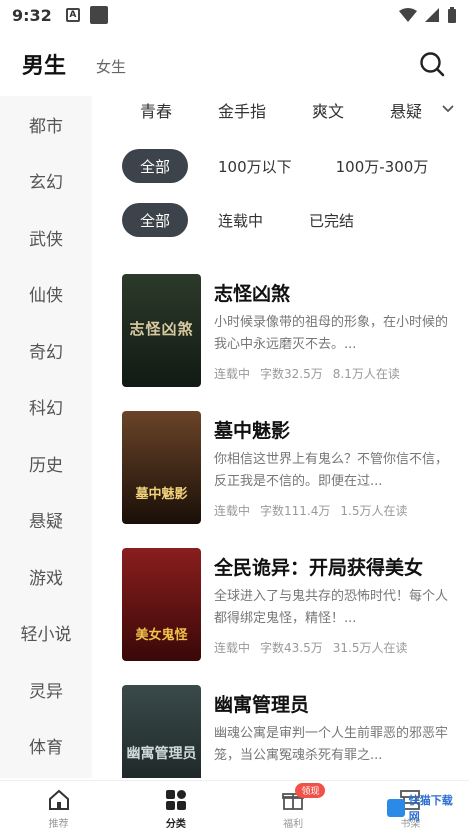 The height and width of the screenshot is (836, 469). Describe the element at coordinates (161, 731) in the screenshot. I see `book-cover: 幽寓管理员` at that location.